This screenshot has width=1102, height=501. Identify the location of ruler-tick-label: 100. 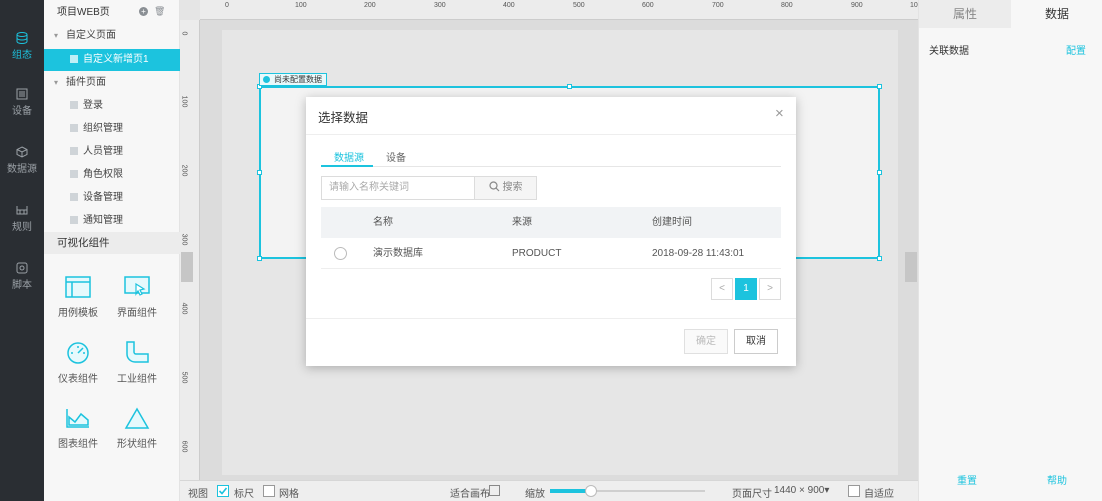
(301, 5).